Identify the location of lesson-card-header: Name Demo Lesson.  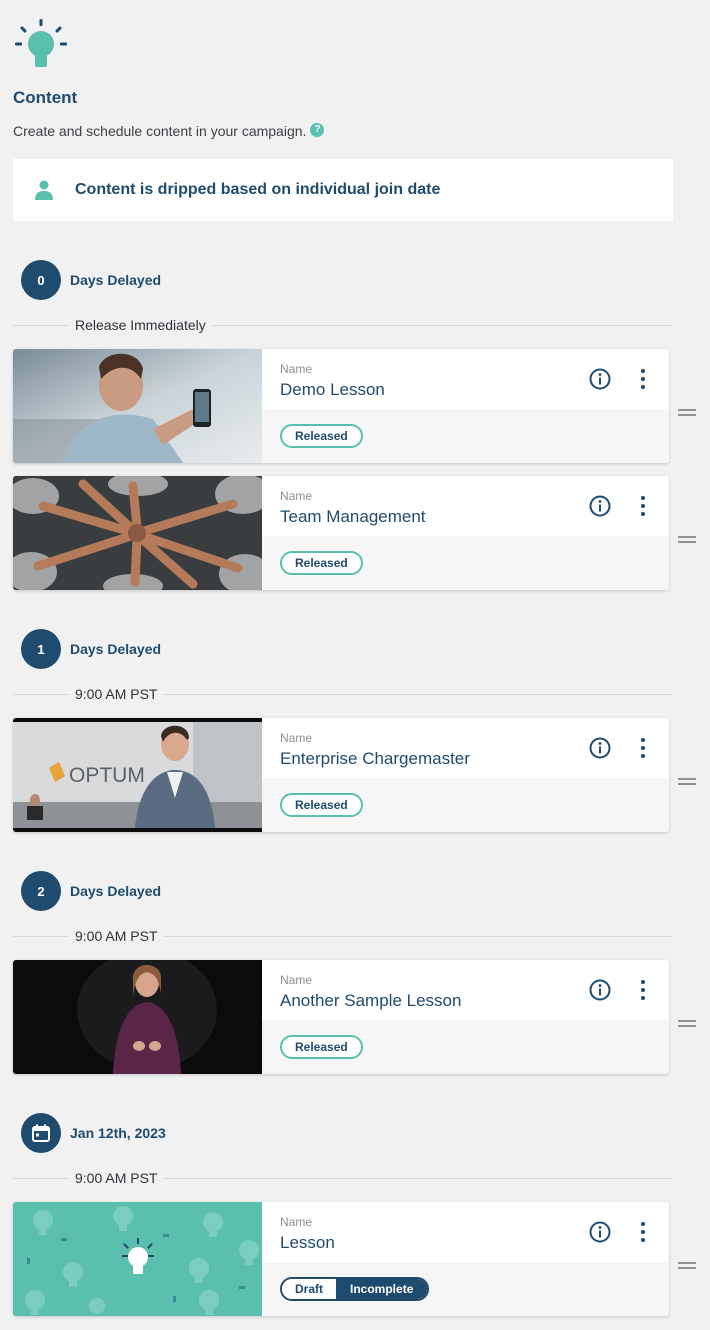
(465, 379).